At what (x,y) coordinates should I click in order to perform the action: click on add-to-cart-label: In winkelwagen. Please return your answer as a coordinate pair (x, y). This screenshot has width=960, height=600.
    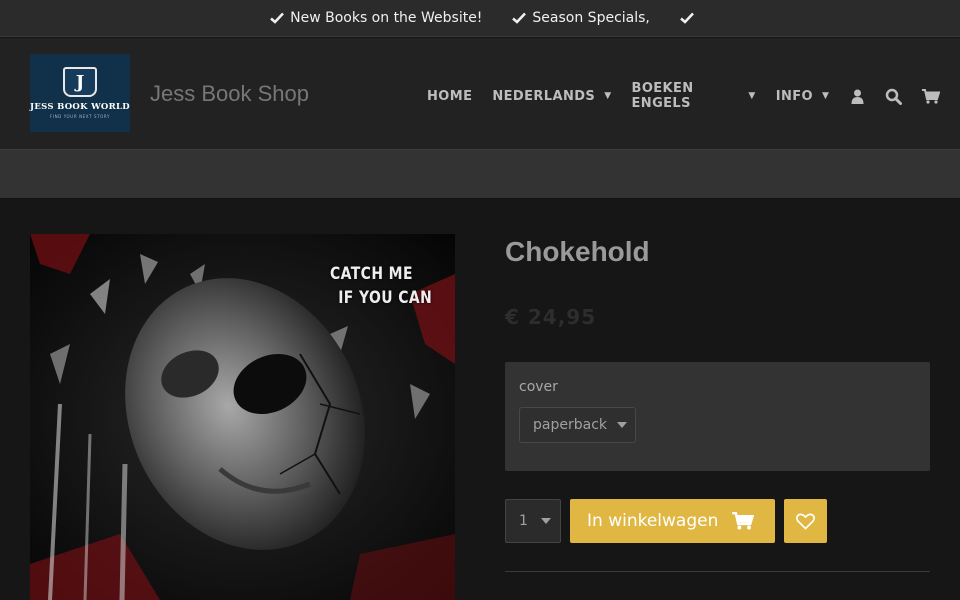
    Looking at the image, I should click on (653, 521).